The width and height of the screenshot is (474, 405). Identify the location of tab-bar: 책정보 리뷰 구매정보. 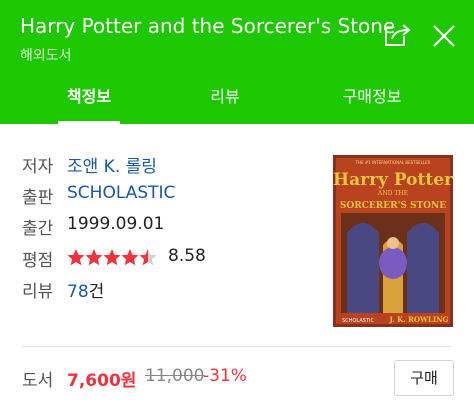
(237, 97).